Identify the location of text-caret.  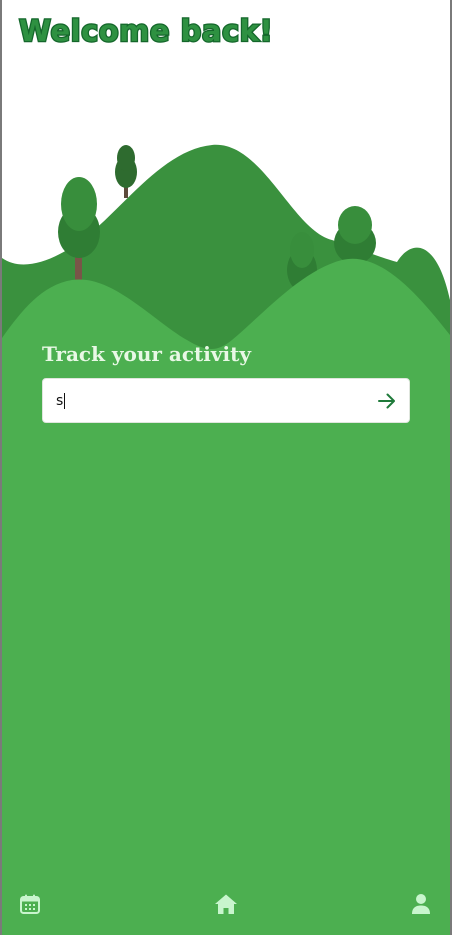
(64, 401).